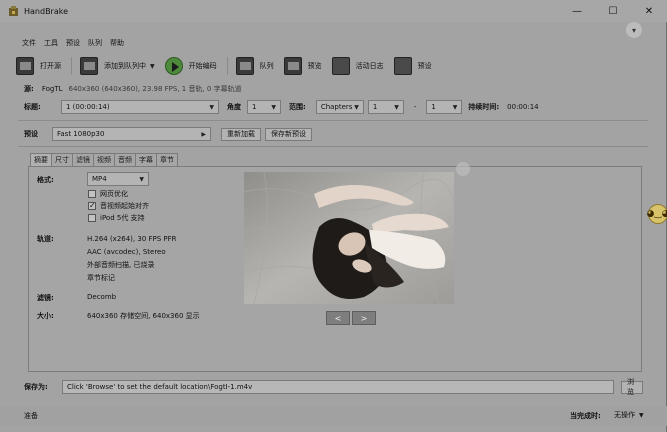 This screenshot has height=432, width=667. What do you see at coordinates (433, 107) in the screenshot?
I see `range-end-value: 1` at bounding box center [433, 107].